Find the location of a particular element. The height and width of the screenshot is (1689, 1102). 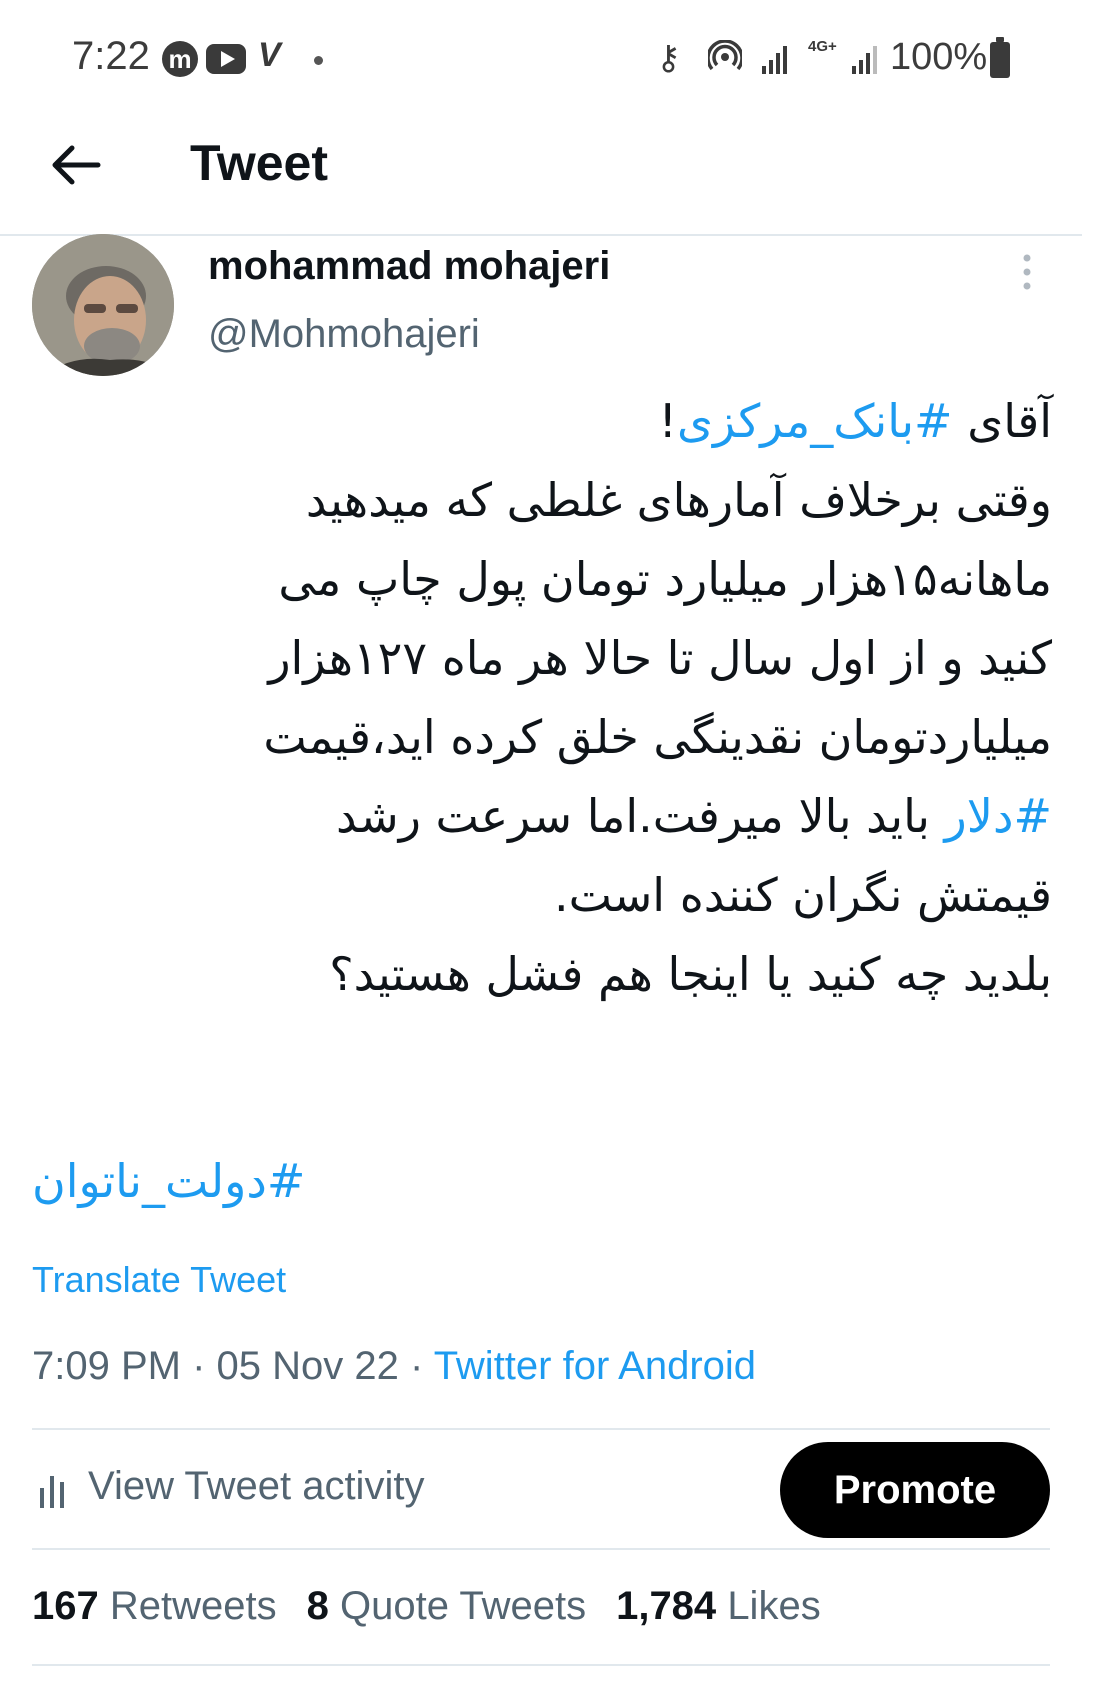

author-name: mohammad mohajeri is located at coordinates (409, 266).